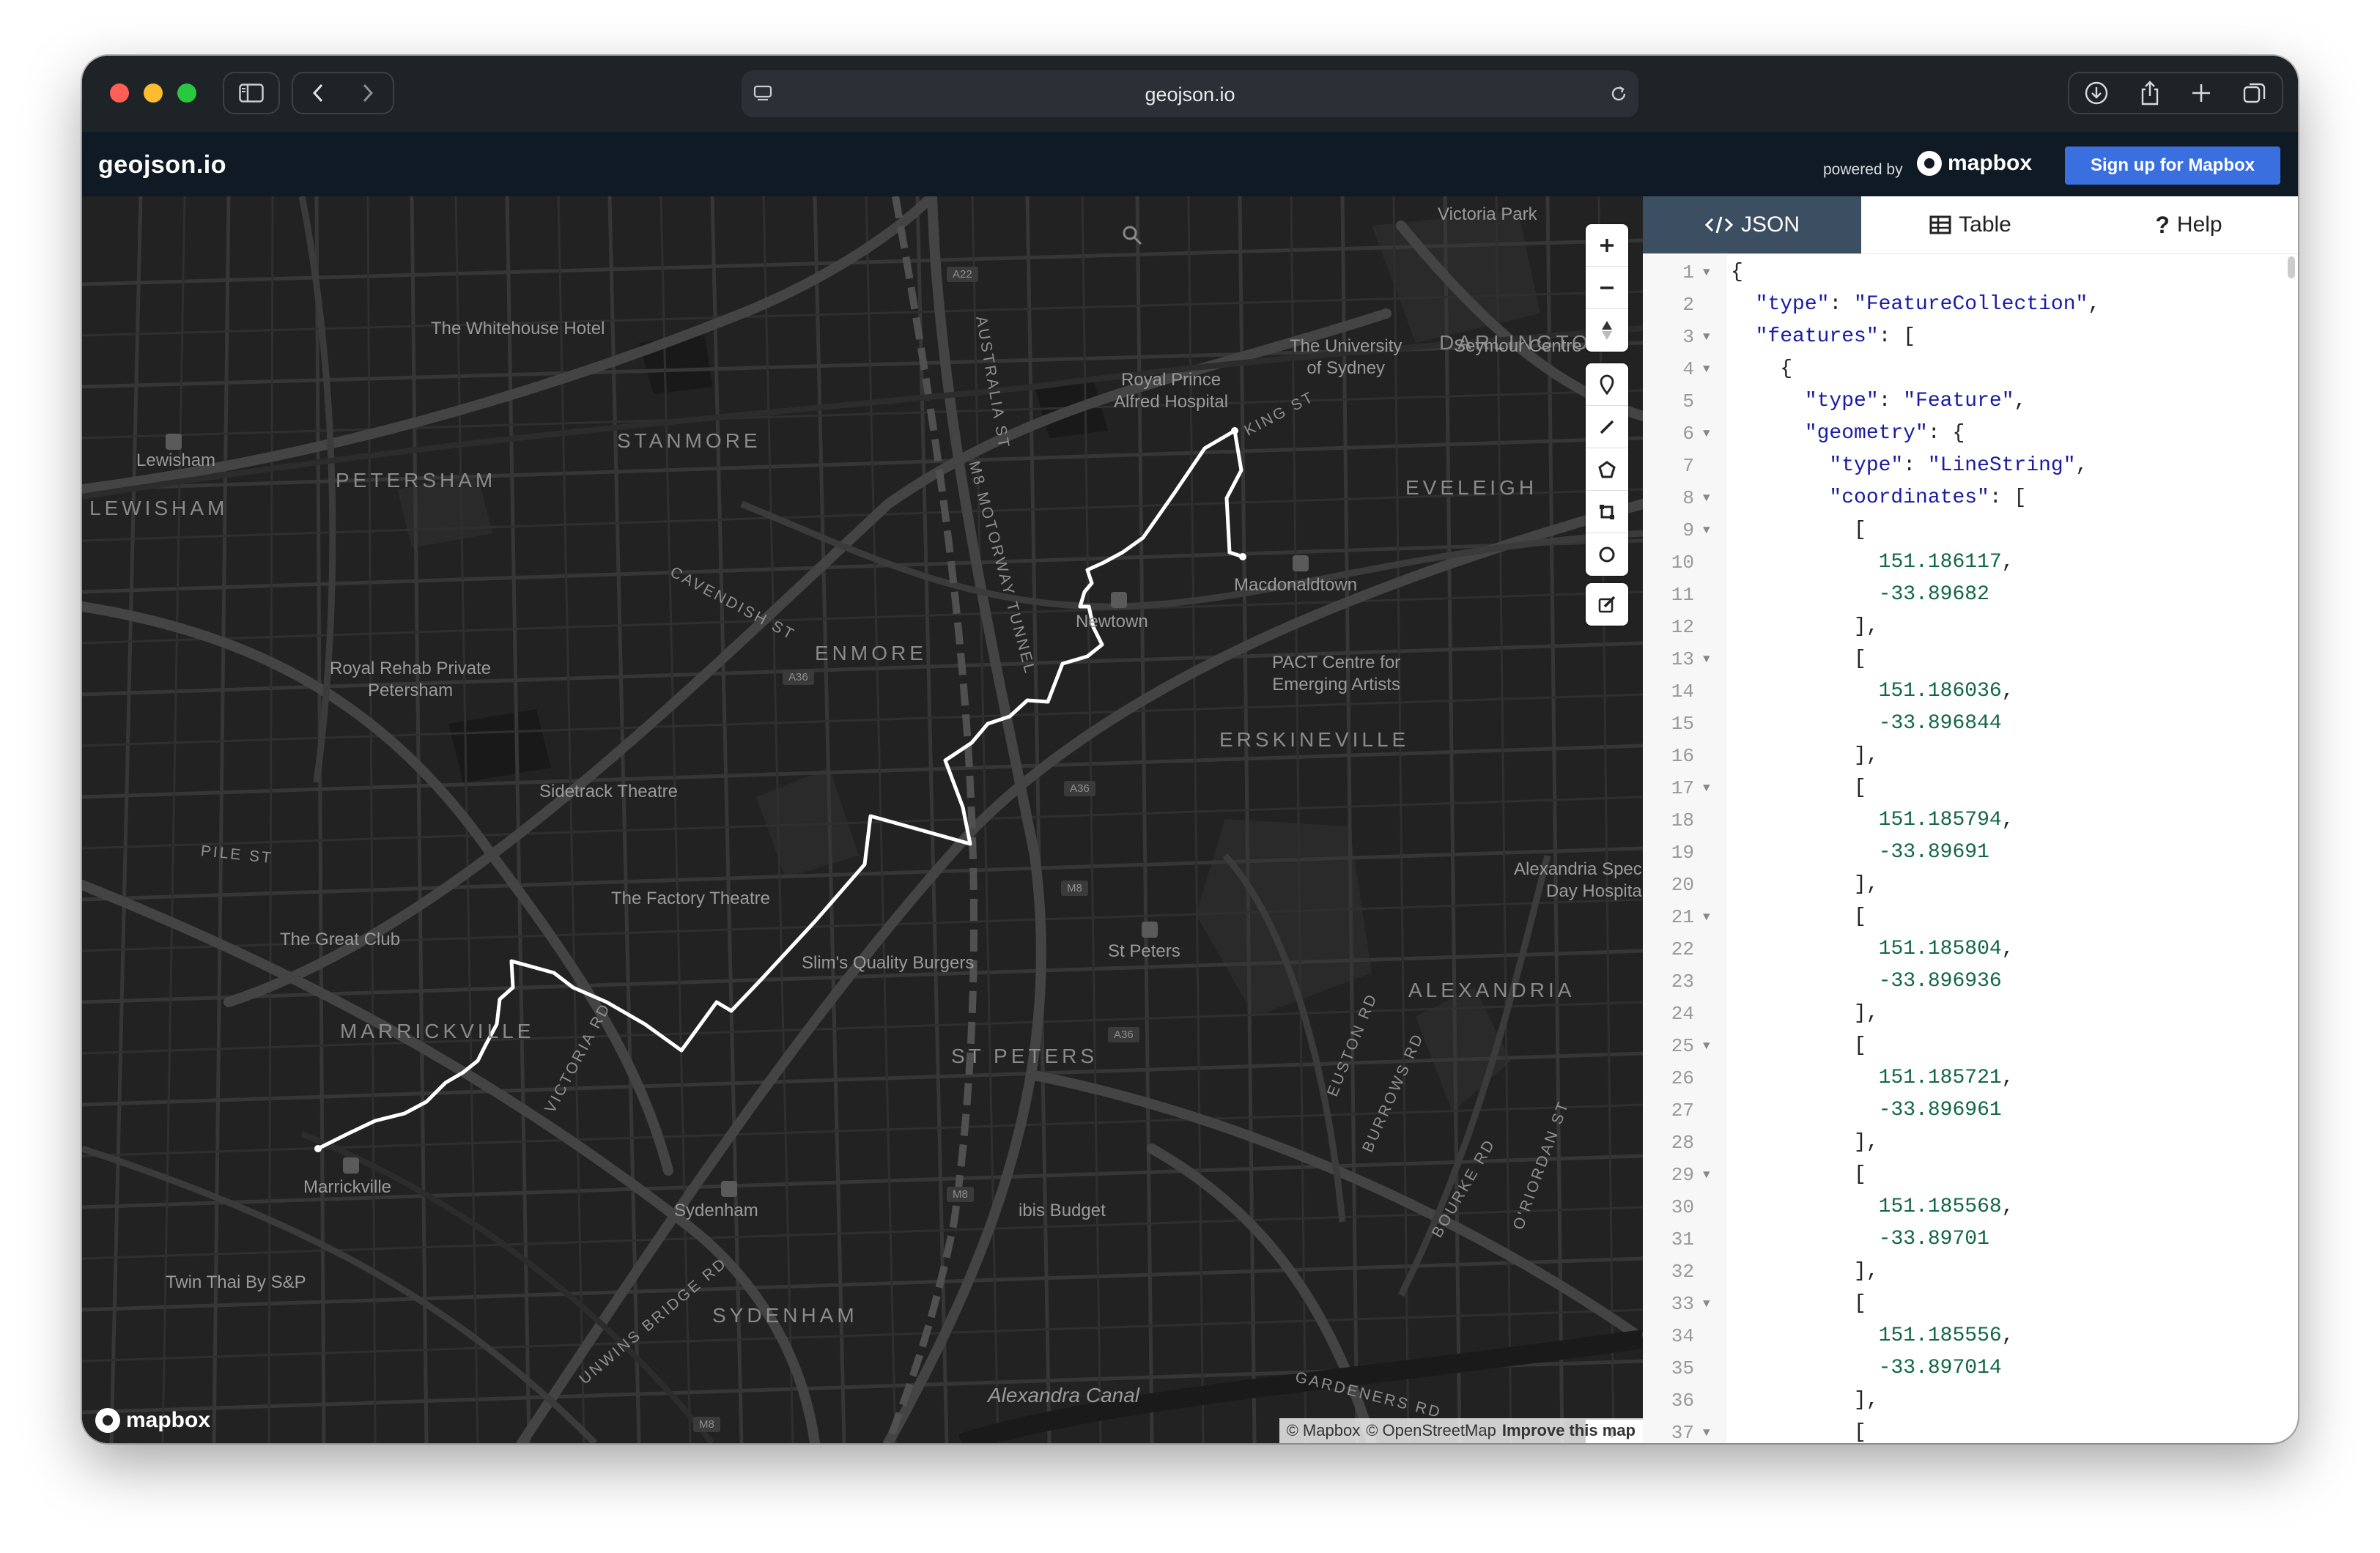  What do you see at coordinates (1970, 498) in the screenshot?
I see `code-line: 8 ▼ "coordinates": [` at bounding box center [1970, 498].